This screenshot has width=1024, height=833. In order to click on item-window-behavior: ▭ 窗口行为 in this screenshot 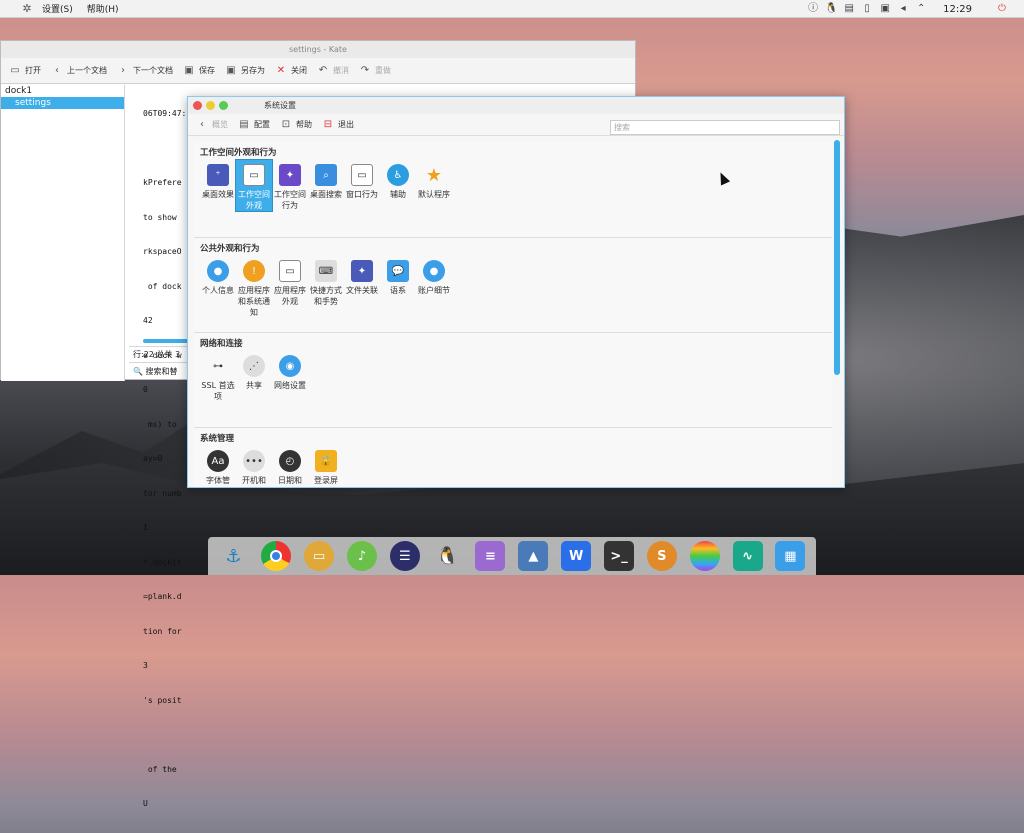, I will do `click(362, 185)`.